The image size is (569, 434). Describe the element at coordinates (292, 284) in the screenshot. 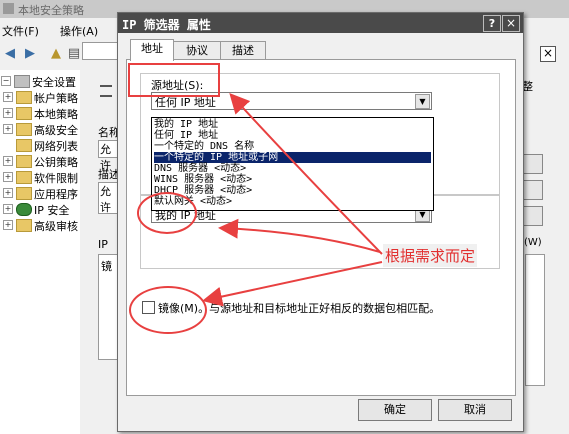

I see `annotation-arrow-to-mirror` at that location.